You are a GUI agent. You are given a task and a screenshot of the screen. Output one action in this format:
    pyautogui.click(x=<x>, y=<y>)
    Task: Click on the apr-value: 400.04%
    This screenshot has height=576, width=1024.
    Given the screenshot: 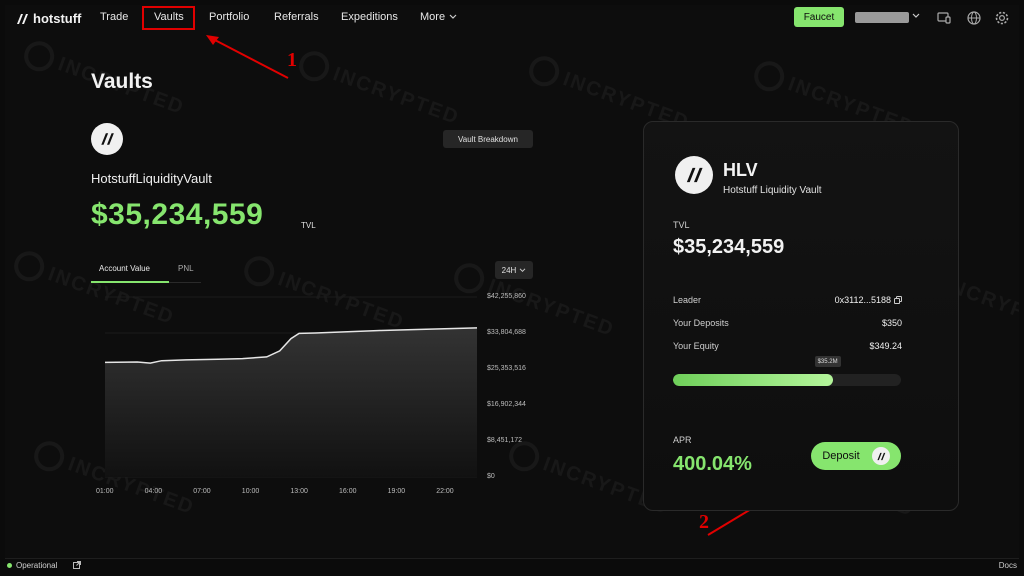 What is the action you would take?
    pyautogui.click(x=712, y=464)
    